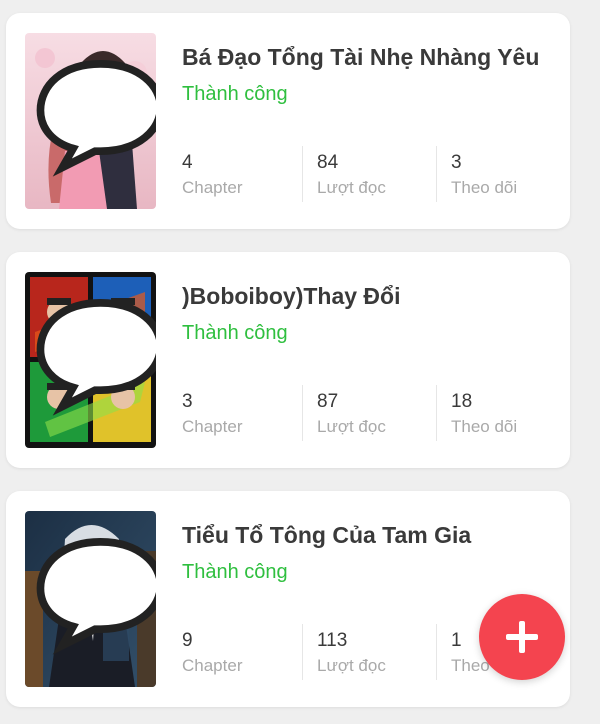 Image resolution: width=600 pixels, height=724 pixels. Describe the element at coordinates (187, 640) in the screenshot. I see `stat-value: 9` at that location.